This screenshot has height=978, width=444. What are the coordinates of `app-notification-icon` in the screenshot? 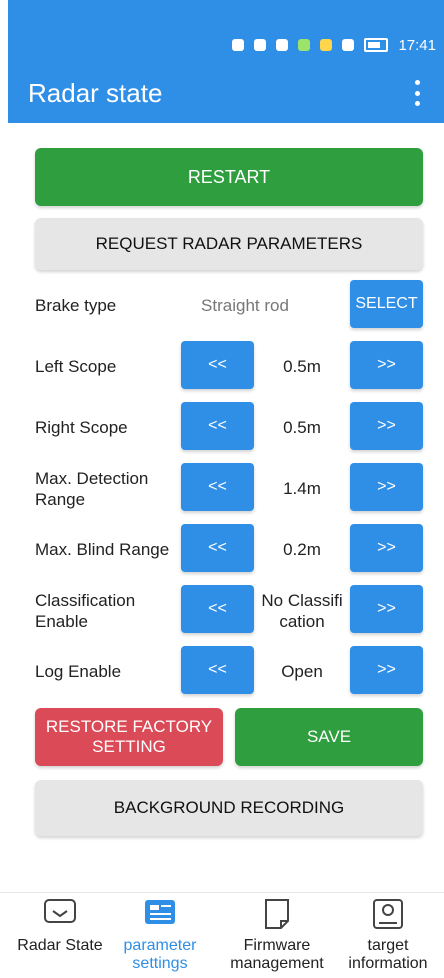 It's located at (304, 45).